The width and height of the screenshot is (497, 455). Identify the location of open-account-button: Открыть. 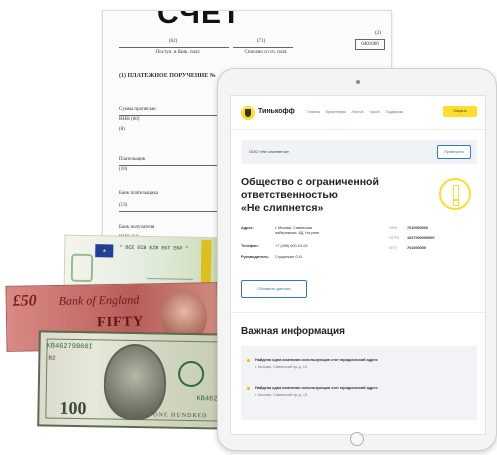
(460, 111).